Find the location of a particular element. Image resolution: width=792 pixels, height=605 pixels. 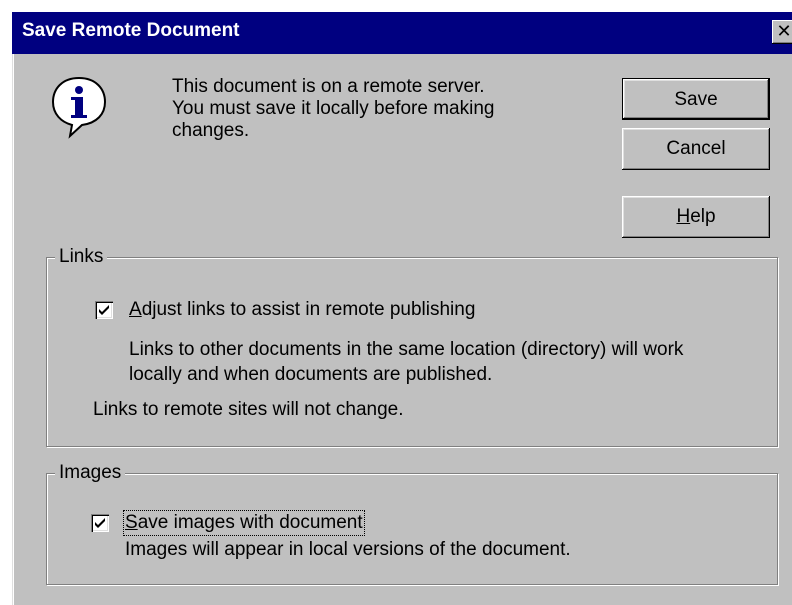

help-mnemonic: H is located at coordinates (683, 216).